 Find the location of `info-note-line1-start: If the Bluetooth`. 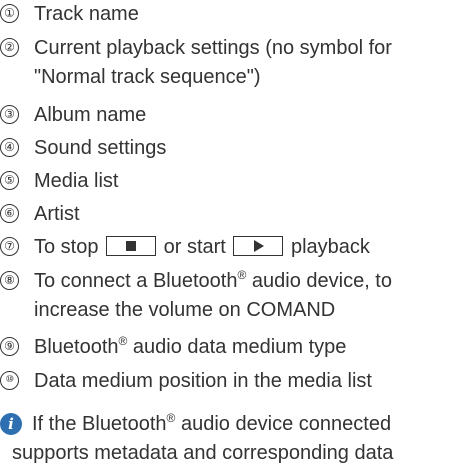

info-note-line1-start: If the Bluetooth is located at coordinates (99, 424).